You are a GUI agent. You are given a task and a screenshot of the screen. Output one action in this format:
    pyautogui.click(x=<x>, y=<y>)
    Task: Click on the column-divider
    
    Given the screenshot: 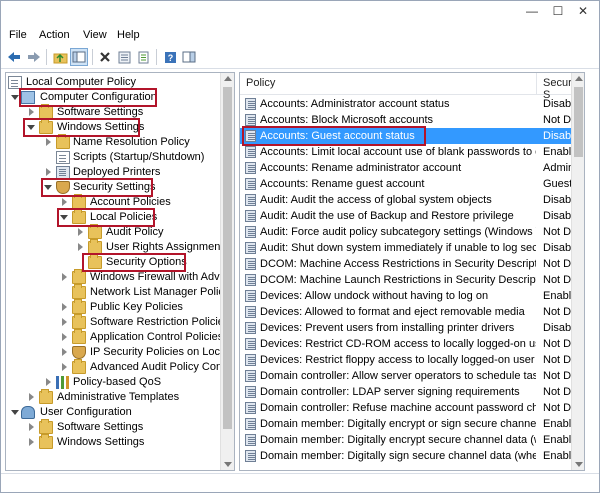 What is the action you would take?
    pyautogui.click(x=536, y=84)
    